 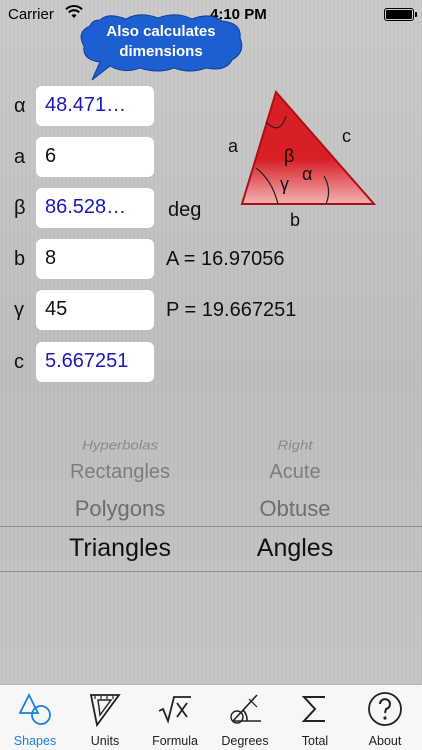 I want to click on diagram-alpha: α, so click(x=307, y=174).